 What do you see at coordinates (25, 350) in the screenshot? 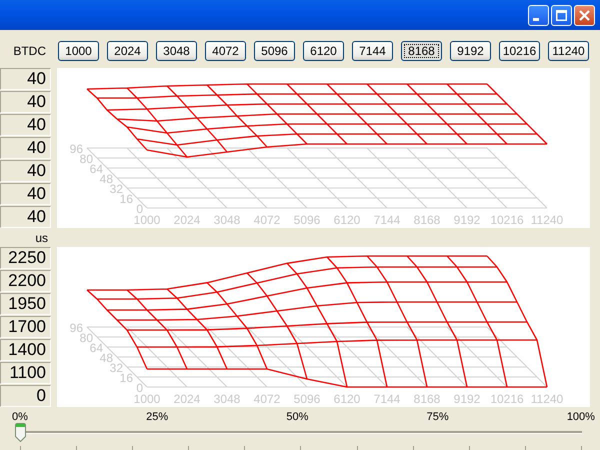
I see `value-cell: 1400` at bounding box center [25, 350].